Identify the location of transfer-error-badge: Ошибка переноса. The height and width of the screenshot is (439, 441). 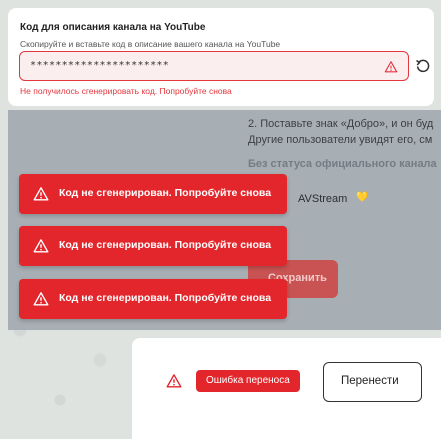
(248, 381).